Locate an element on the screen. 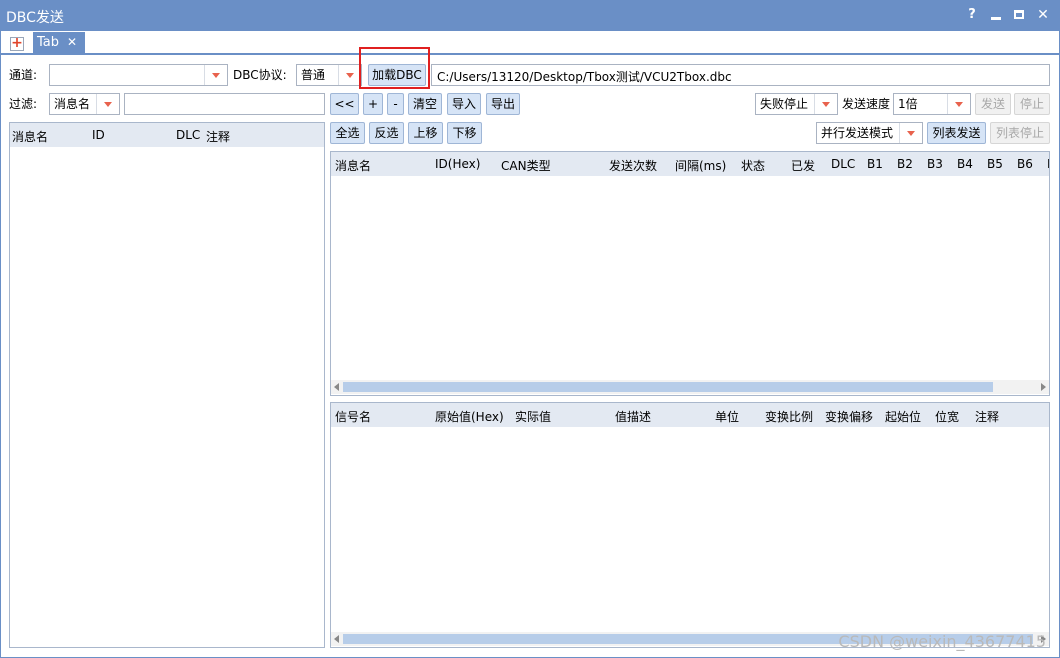 This screenshot has width=1060, height=658. horizontal-scrollbar is located at coordinates (690, 387).